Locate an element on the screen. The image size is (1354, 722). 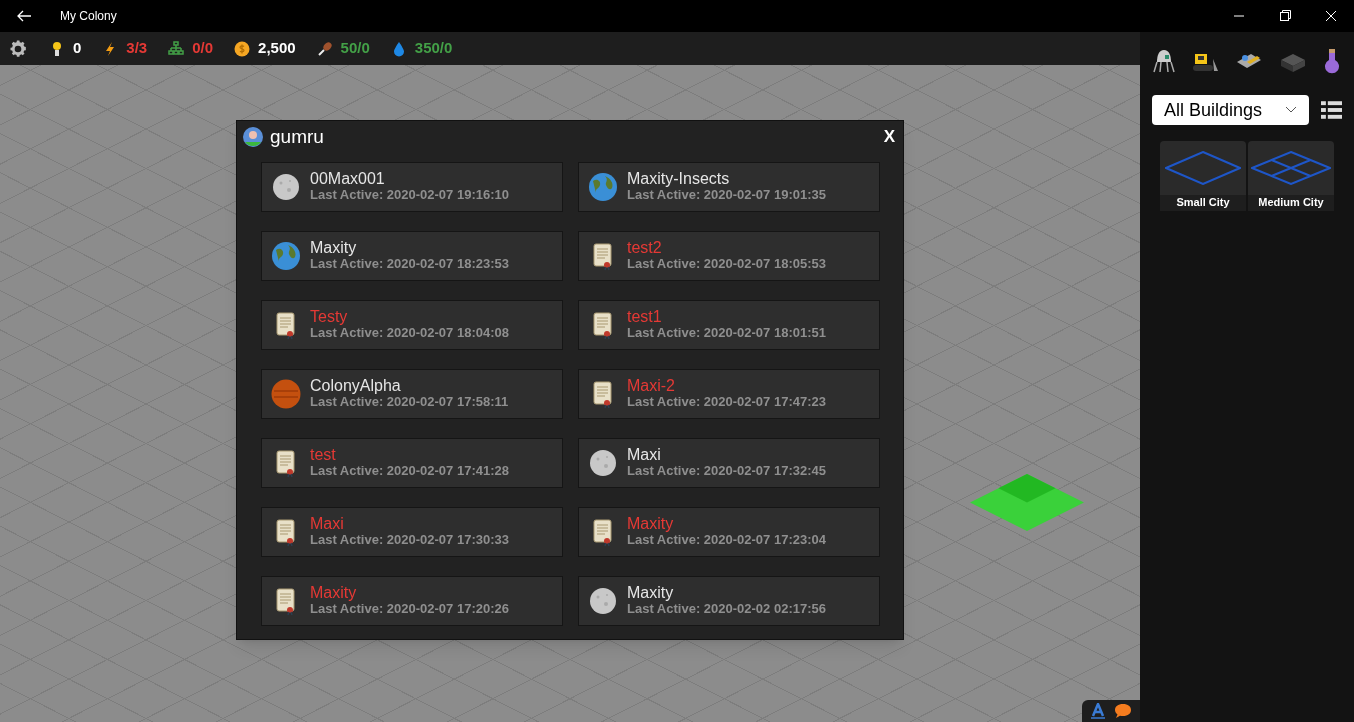
colony-name: test is located at coordinates (323, 455).